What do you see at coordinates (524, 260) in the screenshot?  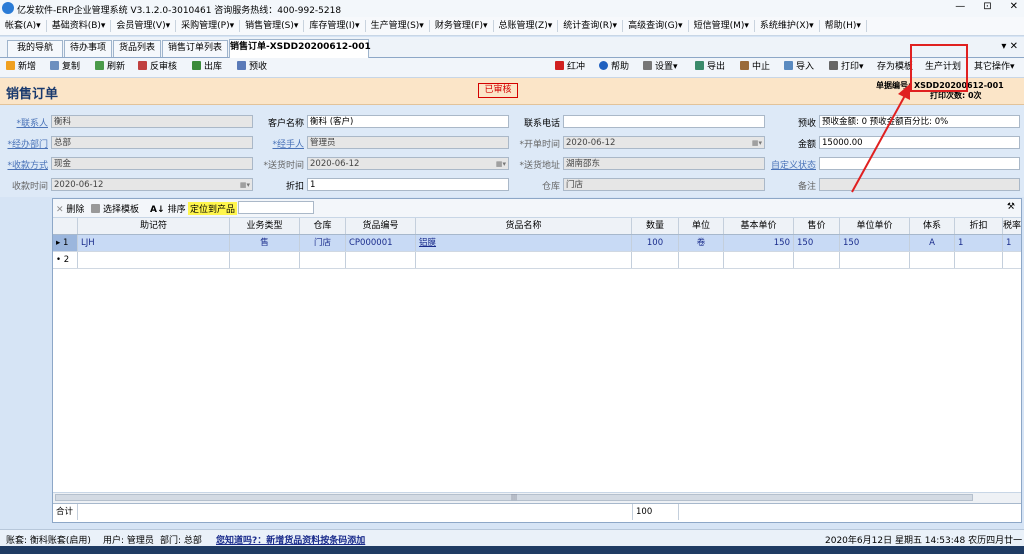 I see `cell-product-name` at bounding box center [524, 260].